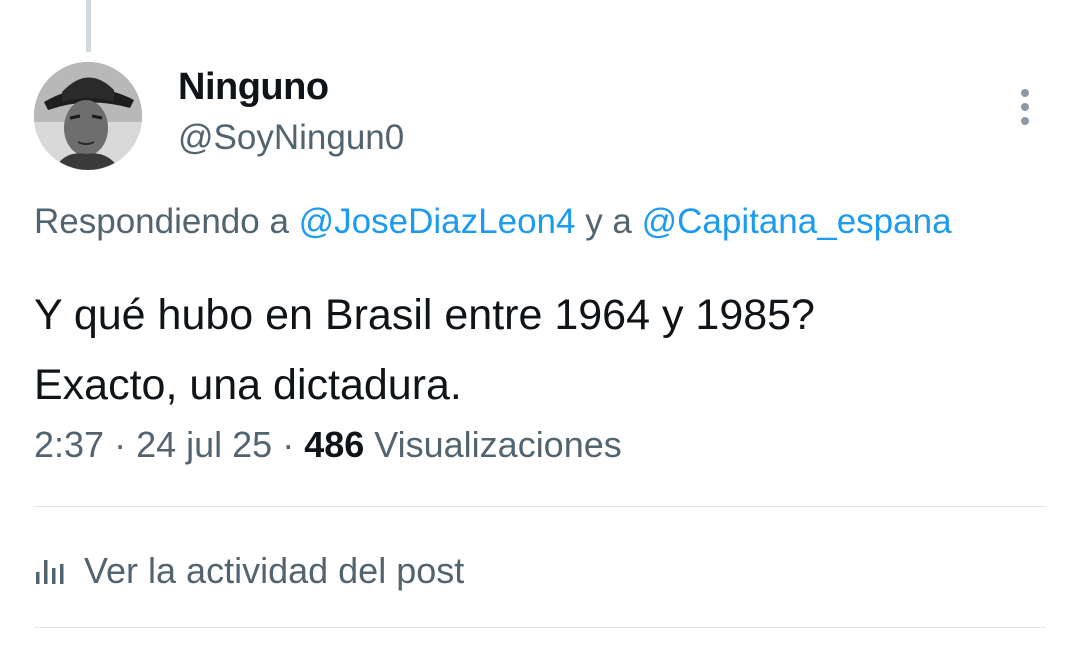 Image resolution: width=1080 pixels, height=656 pixels. What do you see at coordinates (274, 570) in the screenshot?
I see `view-post-activity-label: Ver la actividad del post` at bounding box center [274, 570].